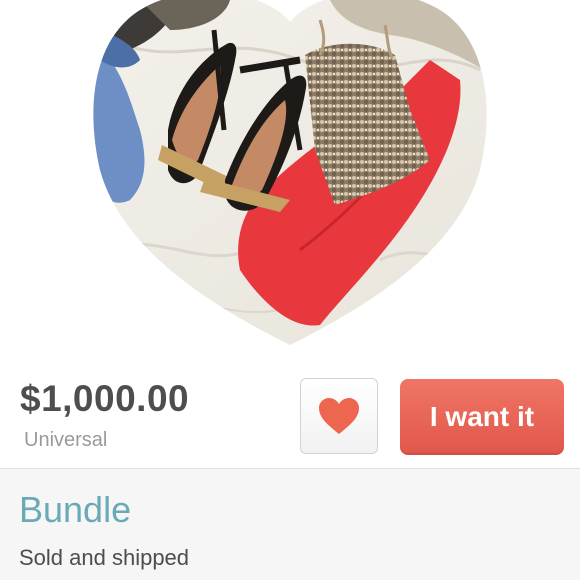 The width and height of the screenshot is (580, 580). I want to click on listing-category: Bundle, so click(75, 510).